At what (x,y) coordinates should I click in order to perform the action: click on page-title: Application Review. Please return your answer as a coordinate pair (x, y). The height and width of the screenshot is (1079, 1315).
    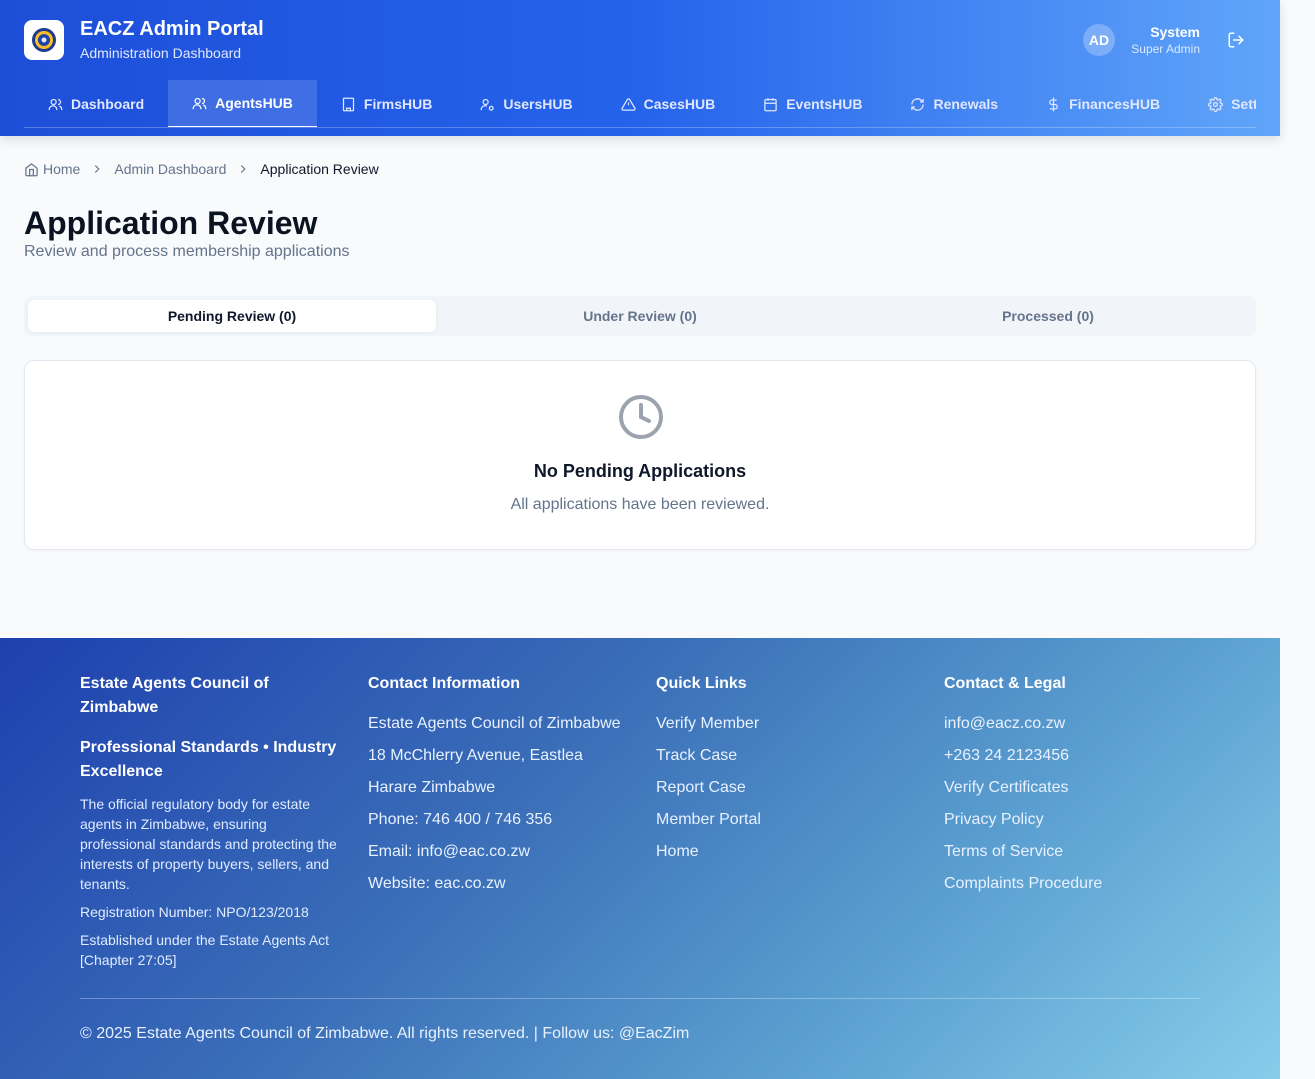
    Looking at the image, I should click on (171, 223).